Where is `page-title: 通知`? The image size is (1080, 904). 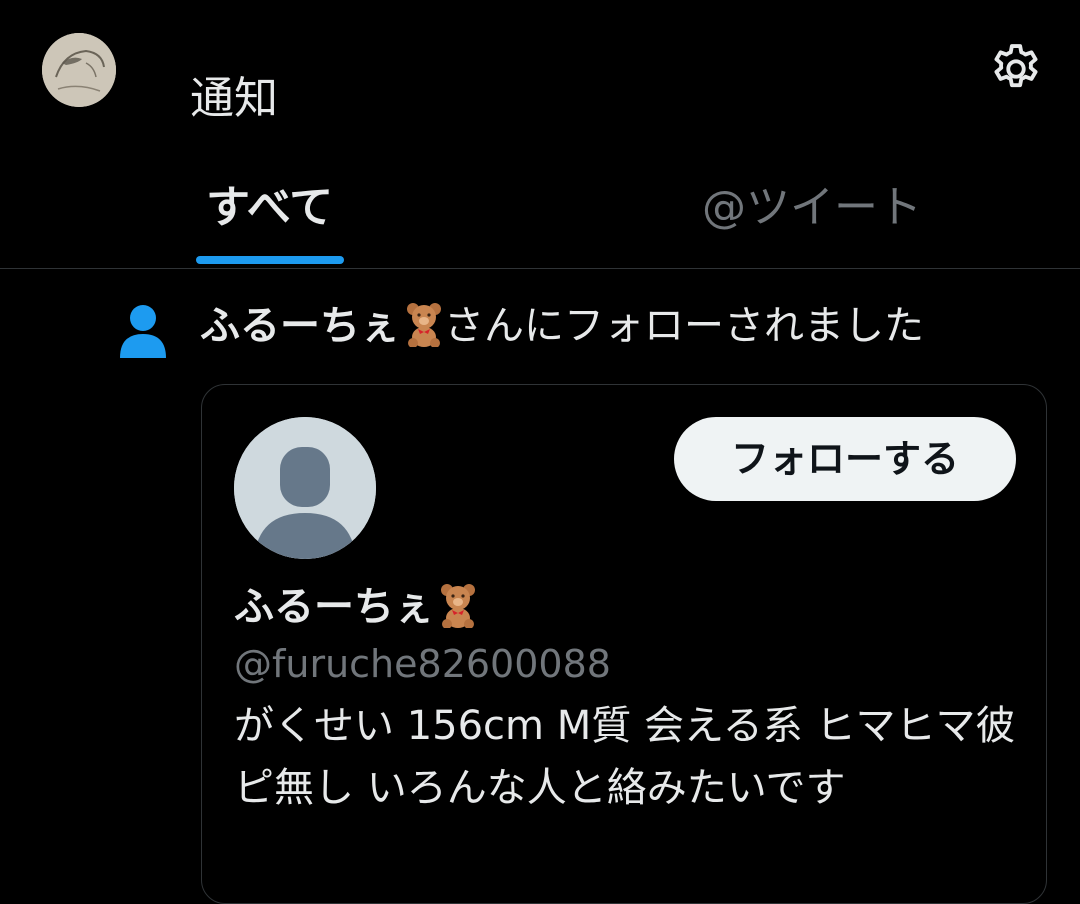 page-title: 通知 is located at coordinates (234, 99).